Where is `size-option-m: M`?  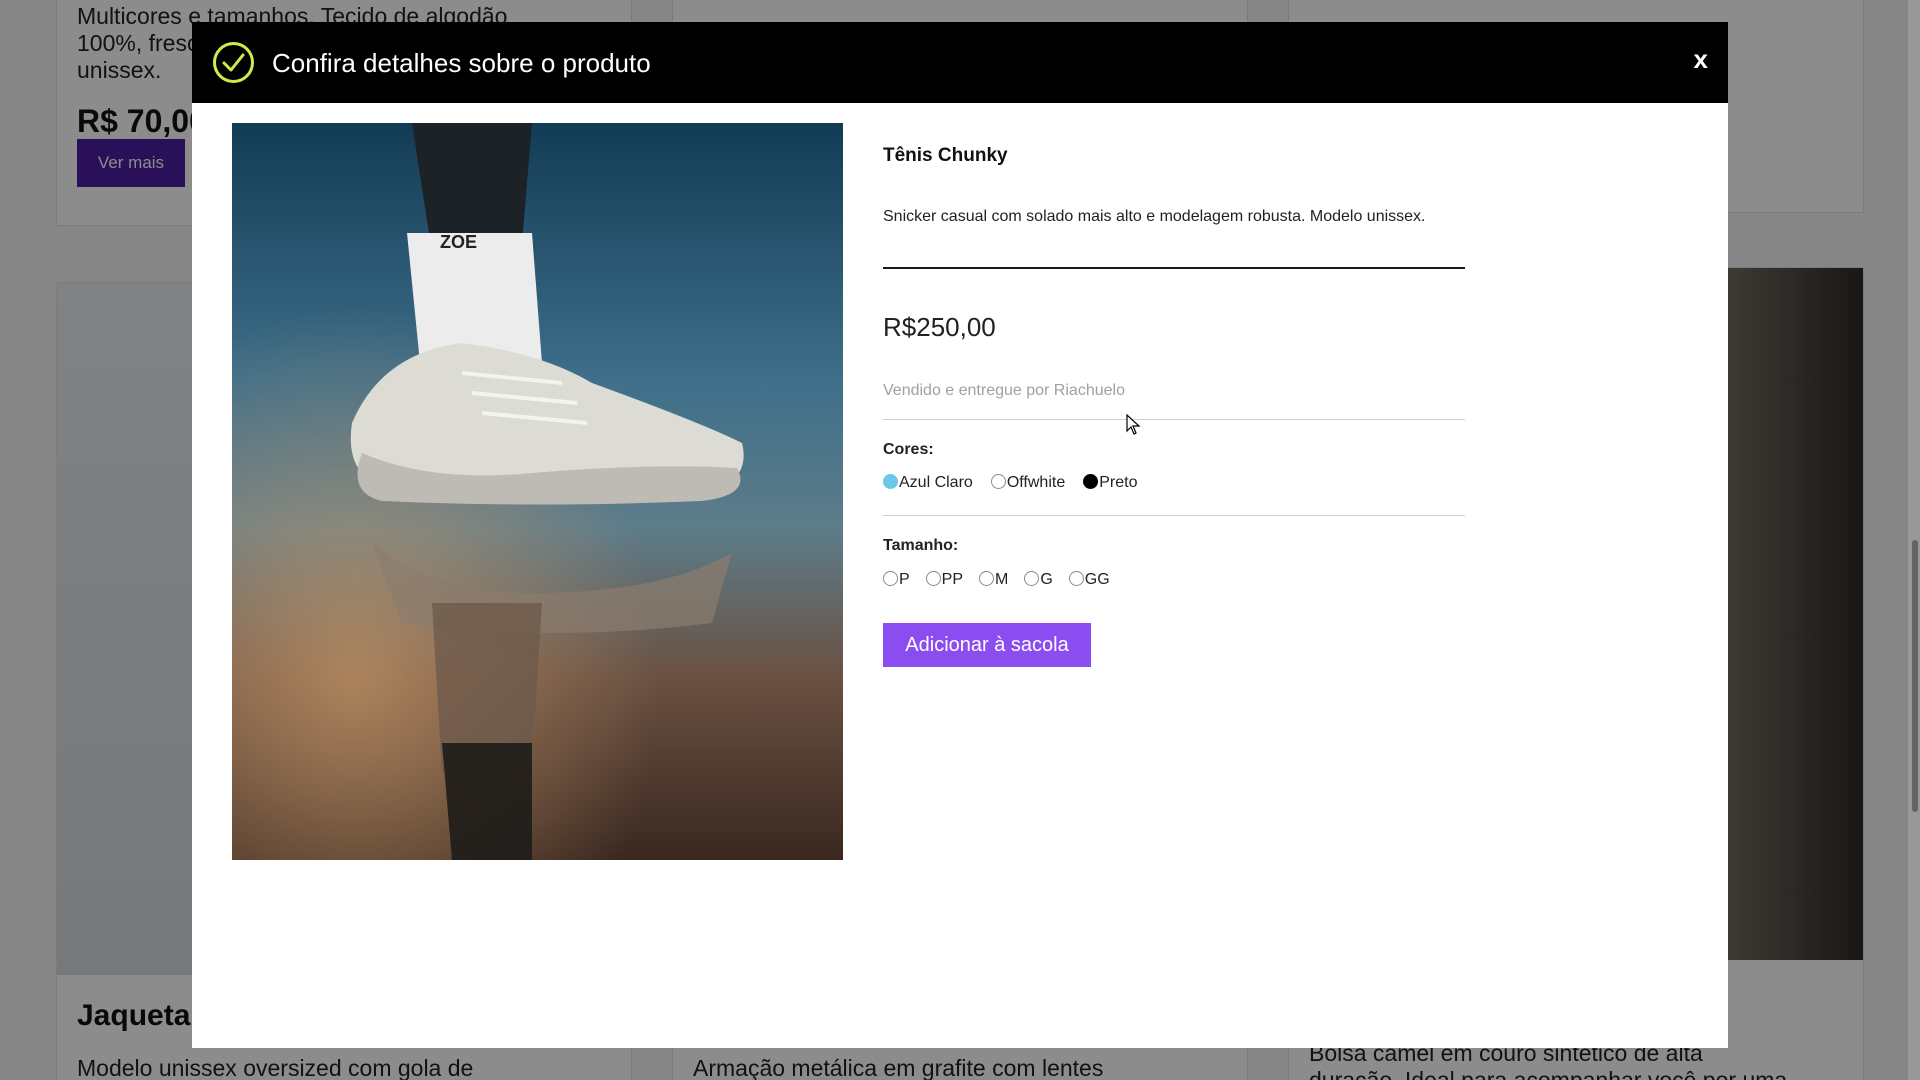
size-option-m: M is located at coordinates (994, 579).